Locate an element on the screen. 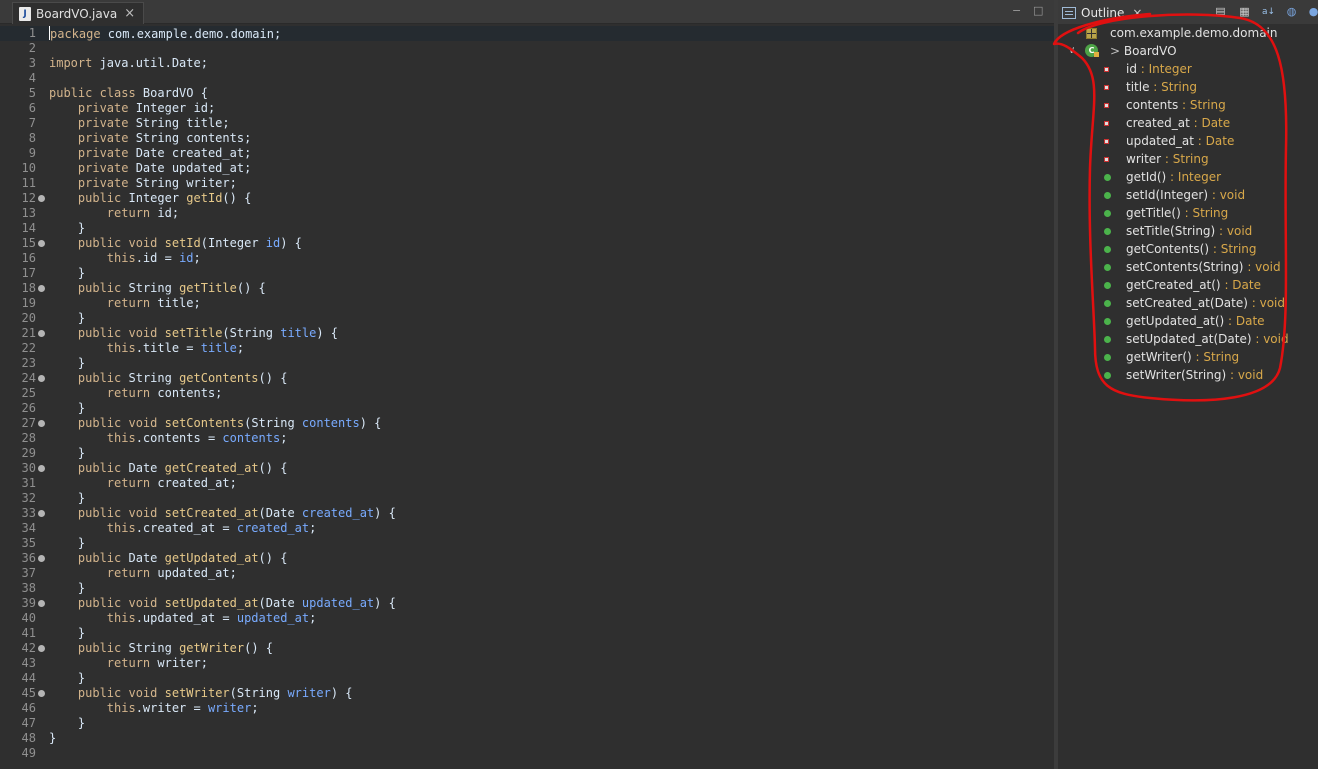 The height and width of the screenshot is (769, 1318). code-line: 29 } is located at coordinates (527, 453).